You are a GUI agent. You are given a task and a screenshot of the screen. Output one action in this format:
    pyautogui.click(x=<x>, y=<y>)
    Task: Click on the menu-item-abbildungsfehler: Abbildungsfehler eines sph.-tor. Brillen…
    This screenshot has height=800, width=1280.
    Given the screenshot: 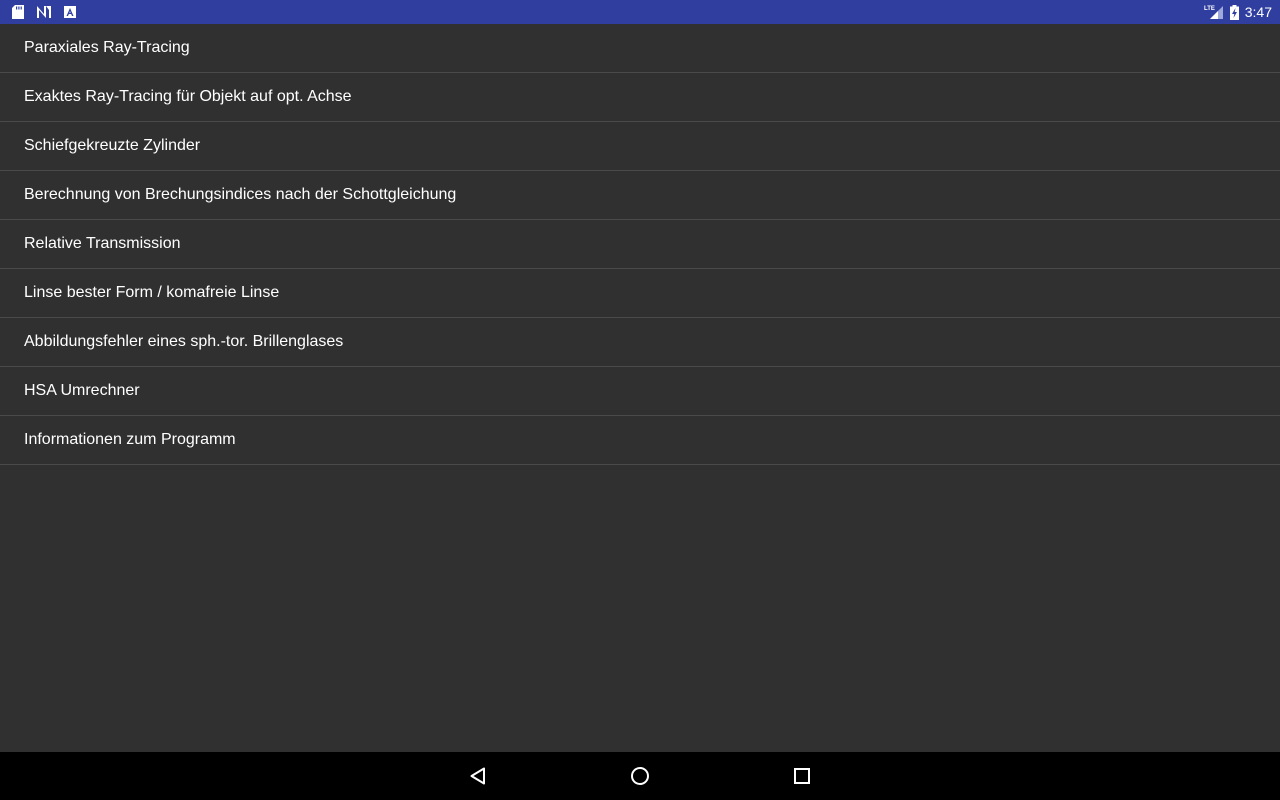 What is the action you would take?
    pyautogui.click(x=640, y=342)
    